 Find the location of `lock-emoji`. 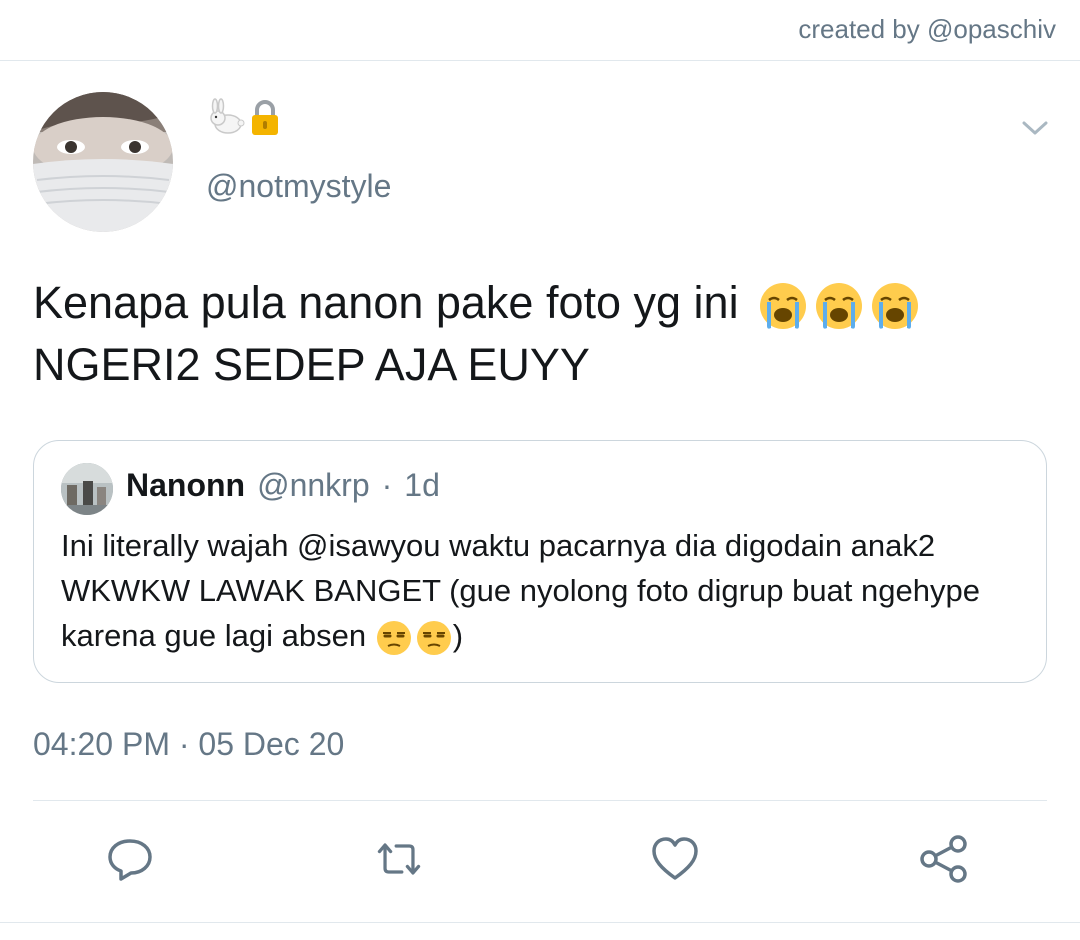

lock-emoji is located at coordinates (265, 122).